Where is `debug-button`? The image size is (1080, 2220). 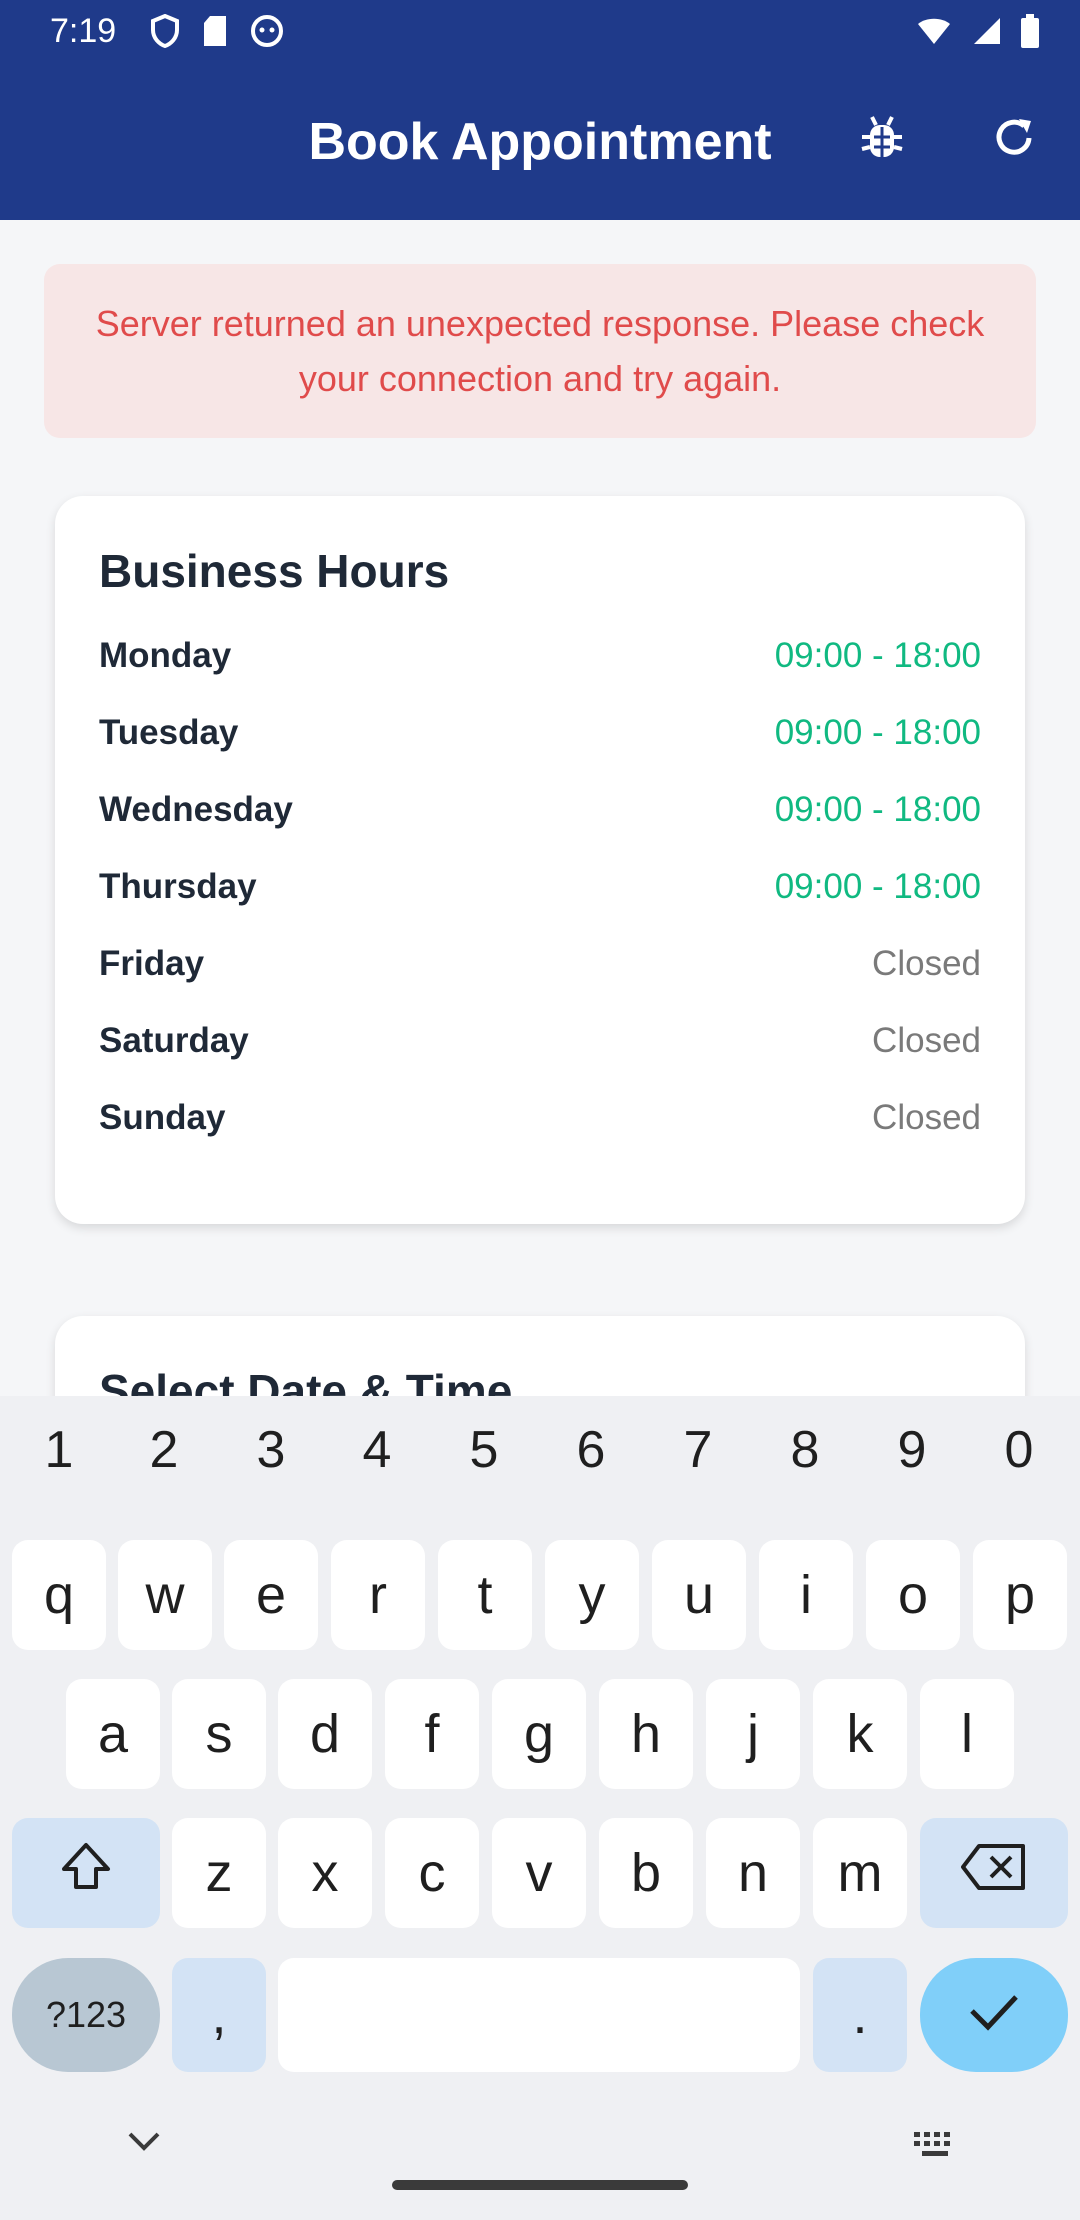
debug-button is located at coordinates (882, 140).